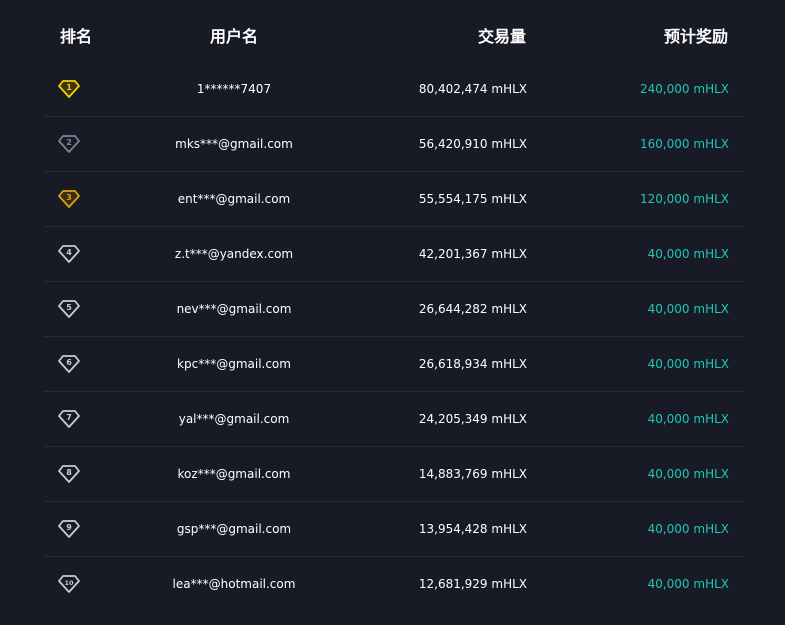  What do you see at coordinates (394, 89) in the screenshot?
I see `table-row: 1 1******7407 80,402,474 mHLX 240,000 mHLX` at bounding box center [394, 89].